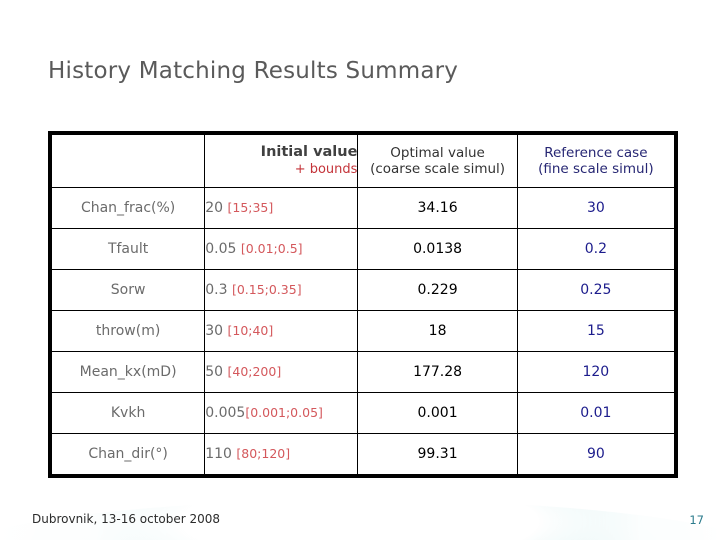 The image size is (720, 540). Describe the element at coordinates (596, 249) in the screenshot. I see `cell-reference-value: 0.2` at that location.